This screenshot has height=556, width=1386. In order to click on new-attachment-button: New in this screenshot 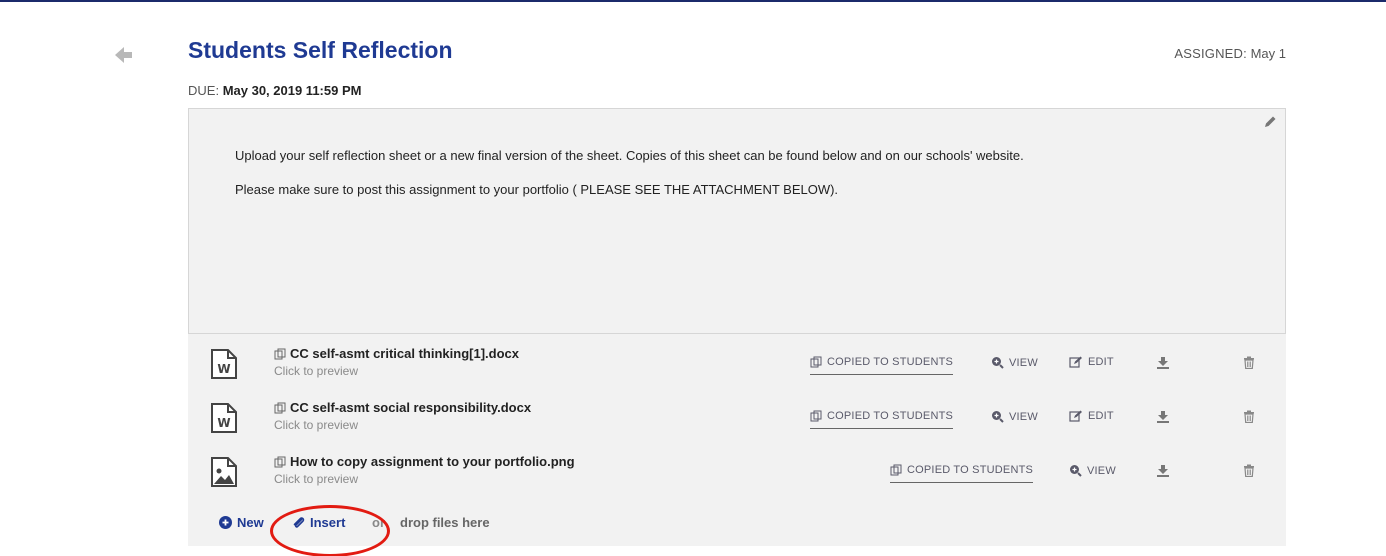, I will do `click(241, 522)`.